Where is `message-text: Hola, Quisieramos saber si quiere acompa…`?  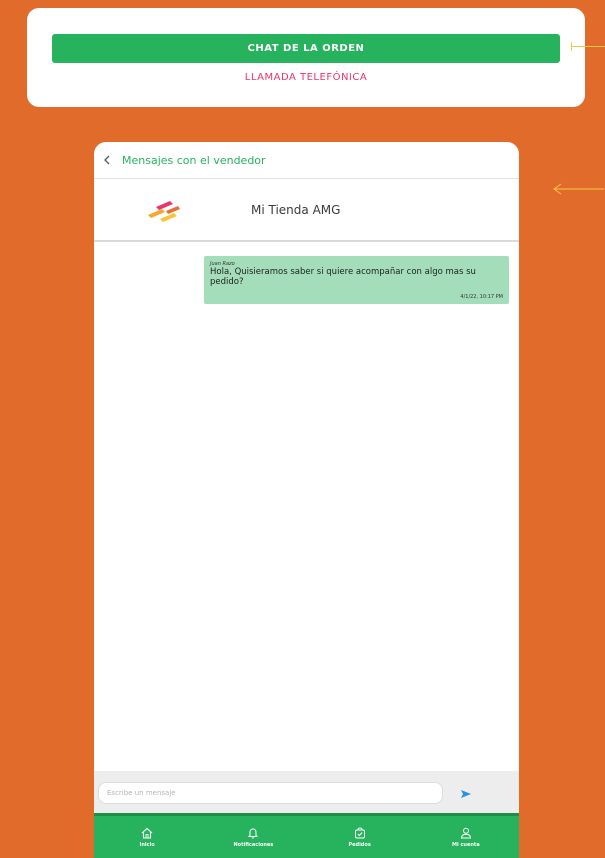 message-text: Hola, Quisieramos saber si quiere acompa… is located at coordinates (343, 277).